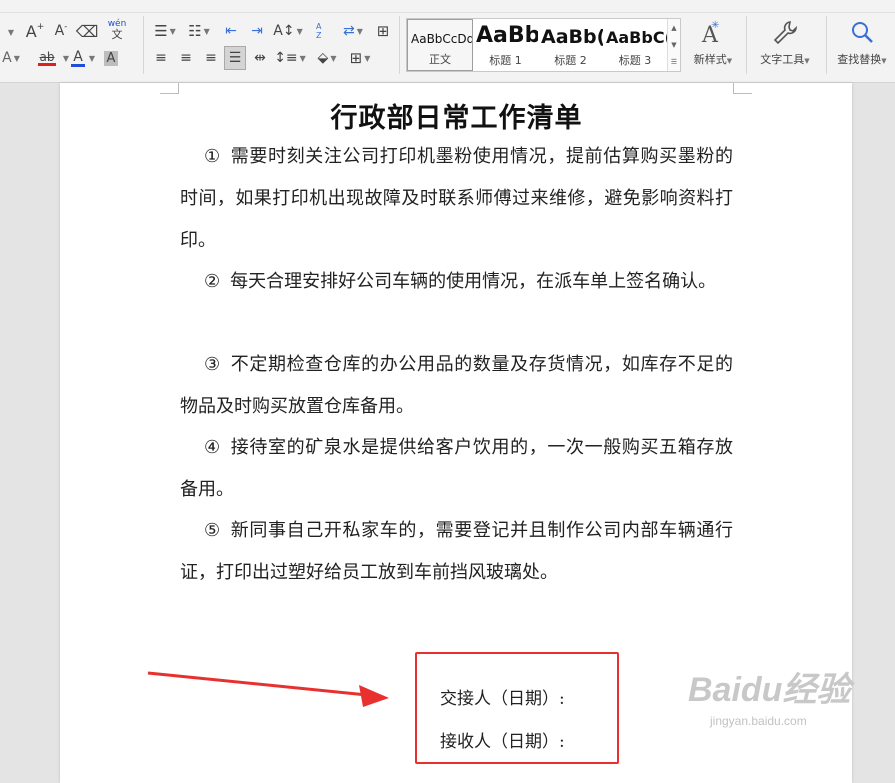 Image resolution: width=895 pixels, height=783 pixels. Describe the element at coordinates (502, 699) in the screenshot. I see `handover-signature-line: 交接人（日期）:` at that location.